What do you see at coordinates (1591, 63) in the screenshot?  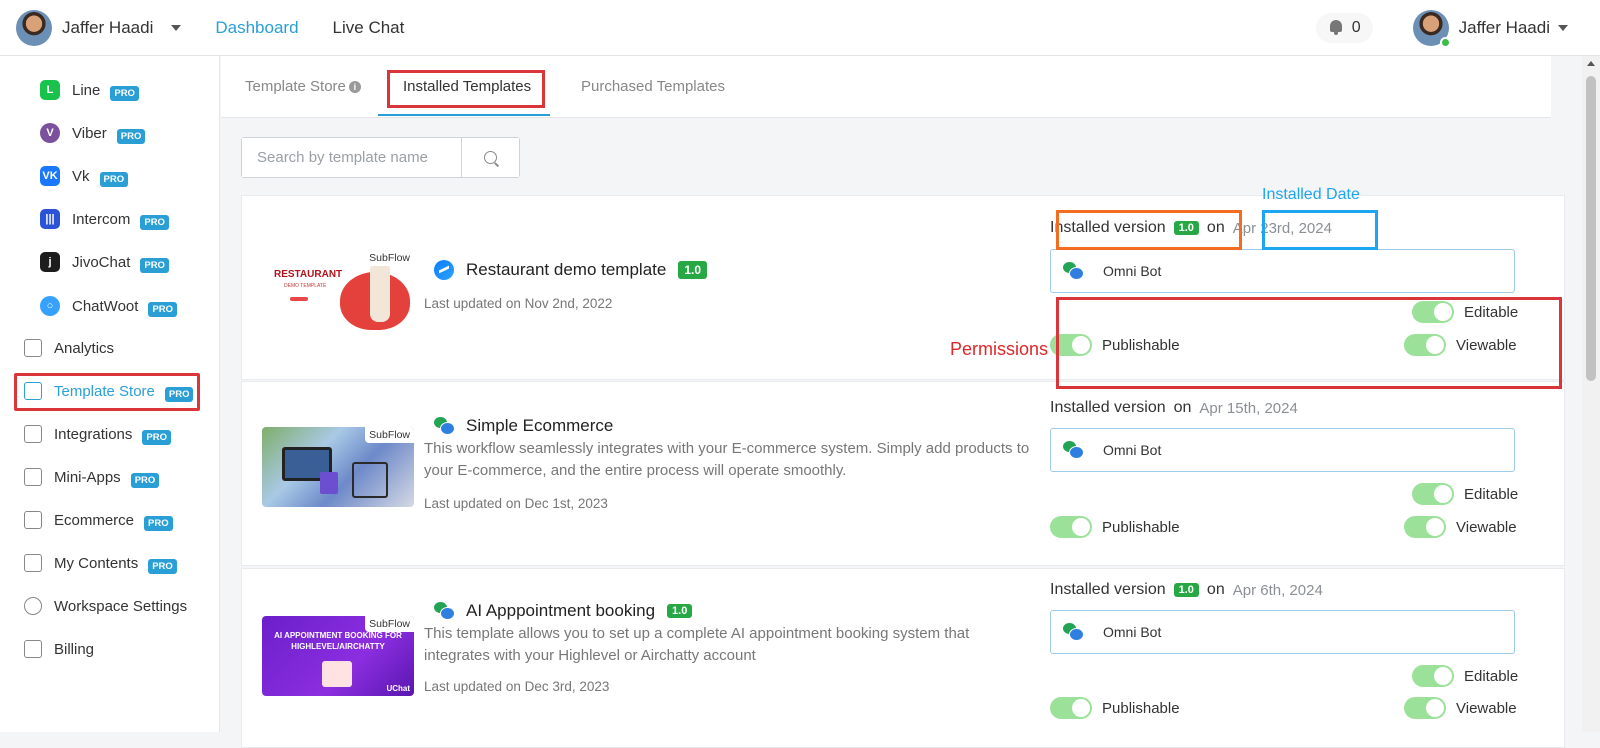 I see `scroll-up-icon` at bounding box center [1591, 63].